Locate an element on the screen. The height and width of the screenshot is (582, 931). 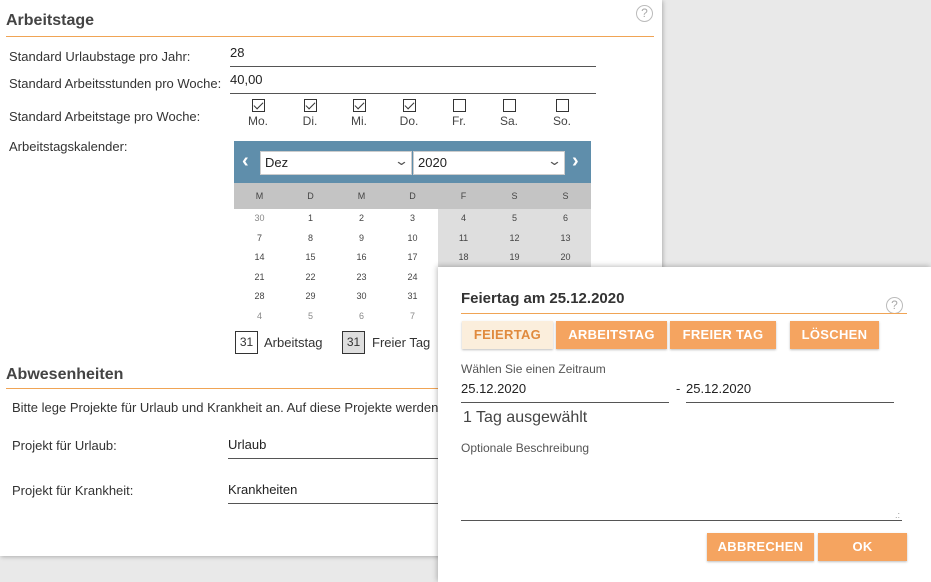
legend-free-swatch: 31 is located at coordinates (353, 342).